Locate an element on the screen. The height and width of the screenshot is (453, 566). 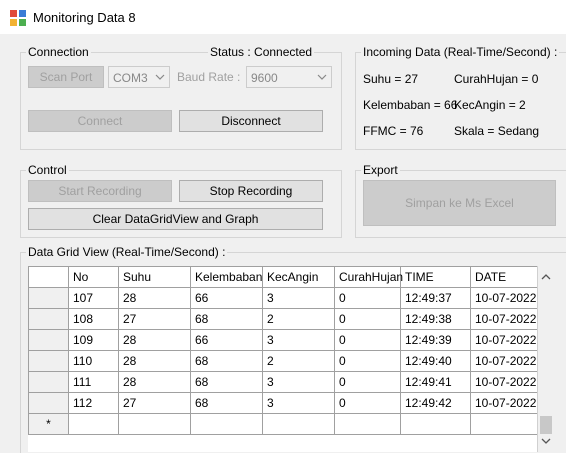
start-recording-button: Start Recording is located at coordinates (100, 191).